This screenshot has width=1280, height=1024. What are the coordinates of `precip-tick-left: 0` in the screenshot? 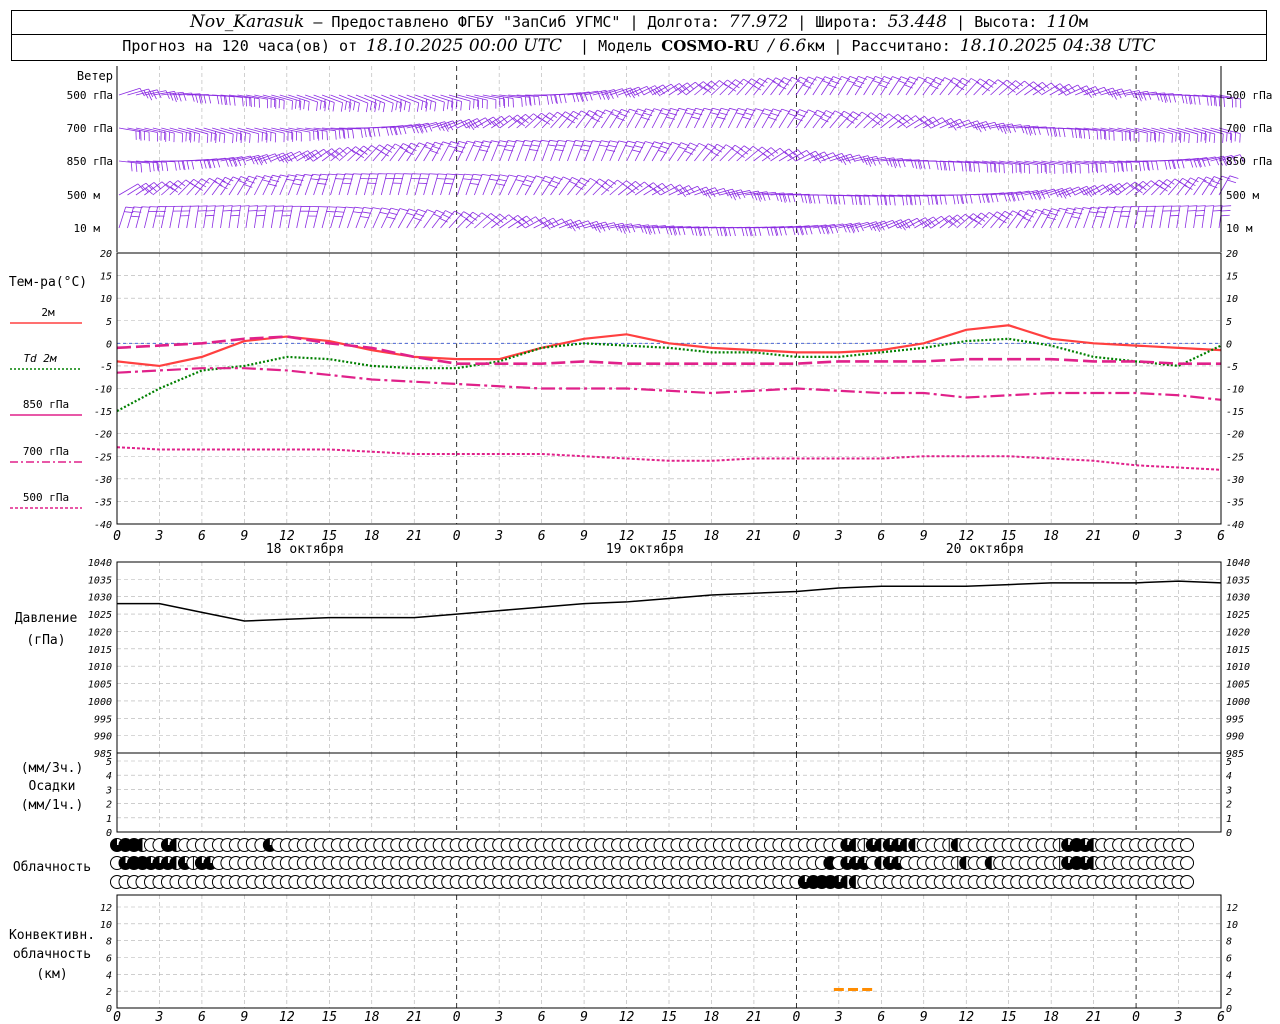 It's located at (109, 833).